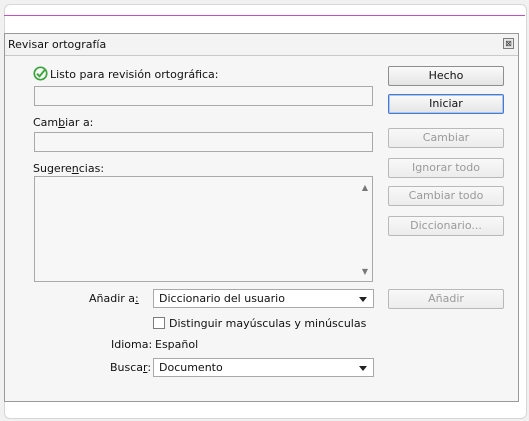 This screenshot has width=529, height=421. Describe the element at coordinates (446, 76) in the screenshot. I see `done-button: Hecho` at that location.